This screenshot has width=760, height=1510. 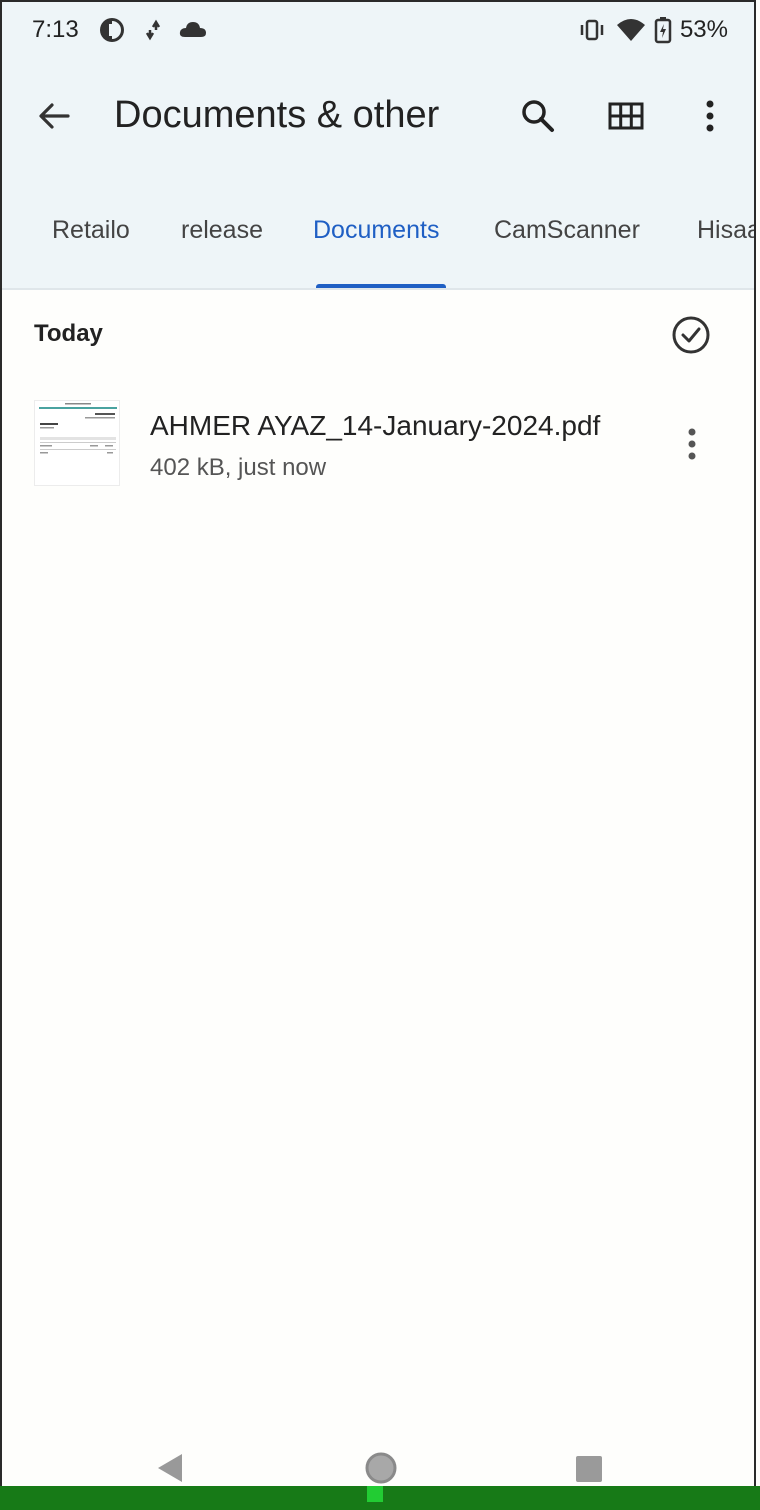 I want to click on page-title: Documents & other, so click(x=277, y=115).